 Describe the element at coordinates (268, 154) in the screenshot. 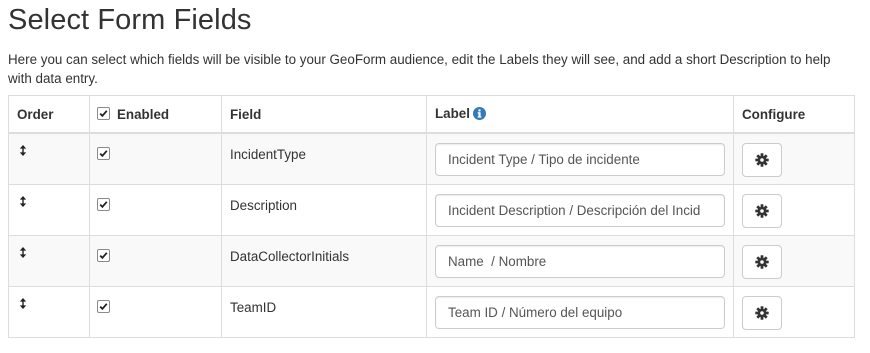

I see `field-name: IncidentType` at that location.